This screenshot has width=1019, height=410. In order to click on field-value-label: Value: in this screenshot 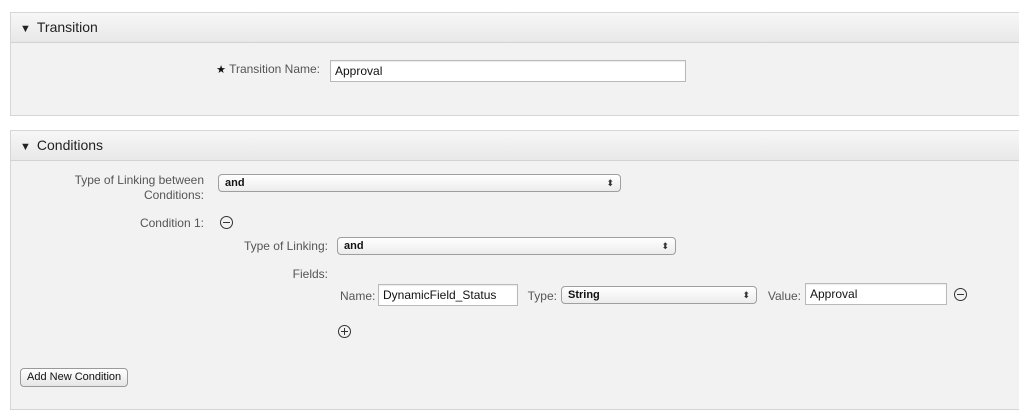, I will do `click(784, 296)`.